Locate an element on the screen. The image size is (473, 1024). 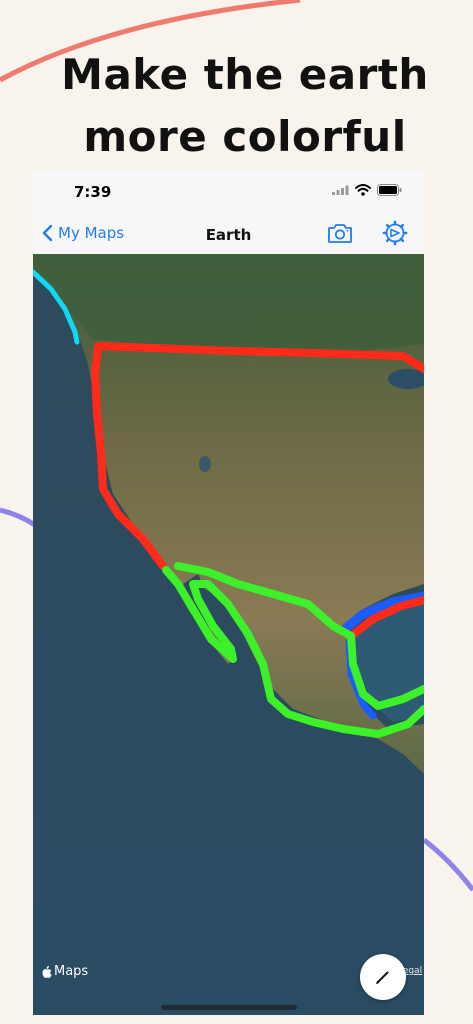
apple-logo-icon is located at coordinates (47, 971).